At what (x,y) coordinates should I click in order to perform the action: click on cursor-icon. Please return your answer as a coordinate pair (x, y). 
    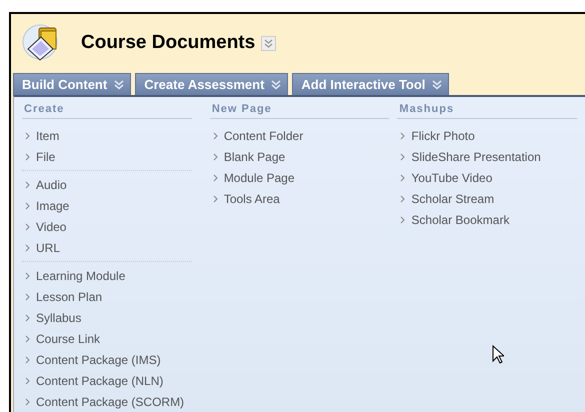
    Looking at the image, I should click on (498, 354).